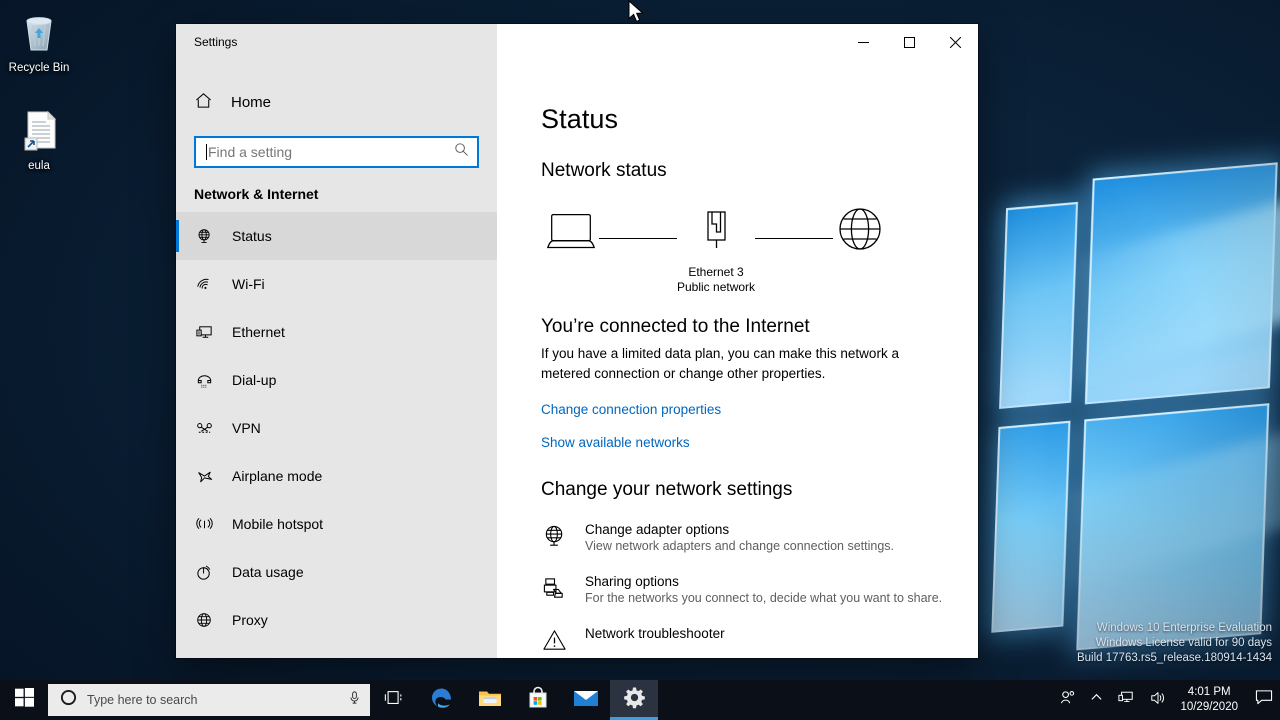 The height and width of the screenshot is (720, 1280). What do you see at coordinates (1209, 692) in the screenshot?
I see `clock-time: 4:01 PM` at bounding box center [1209, 692].